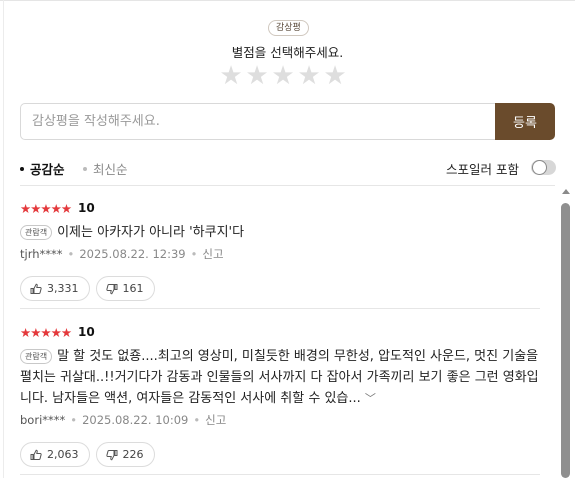  Describe the element at coordinates (280, 232) in the screenshot. I see `review-body: 관람객 이제는 아카자가 아니라 '하쿠지'다` at that location.